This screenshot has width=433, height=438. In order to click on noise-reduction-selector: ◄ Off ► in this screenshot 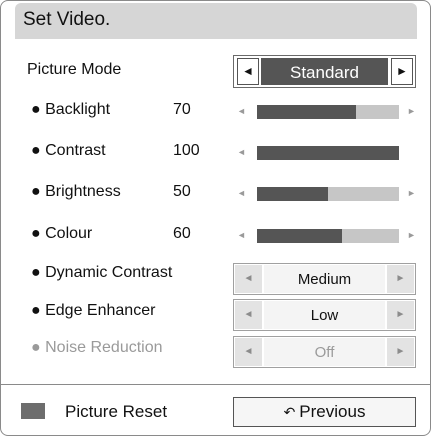, I will do `click(324, 352)`.